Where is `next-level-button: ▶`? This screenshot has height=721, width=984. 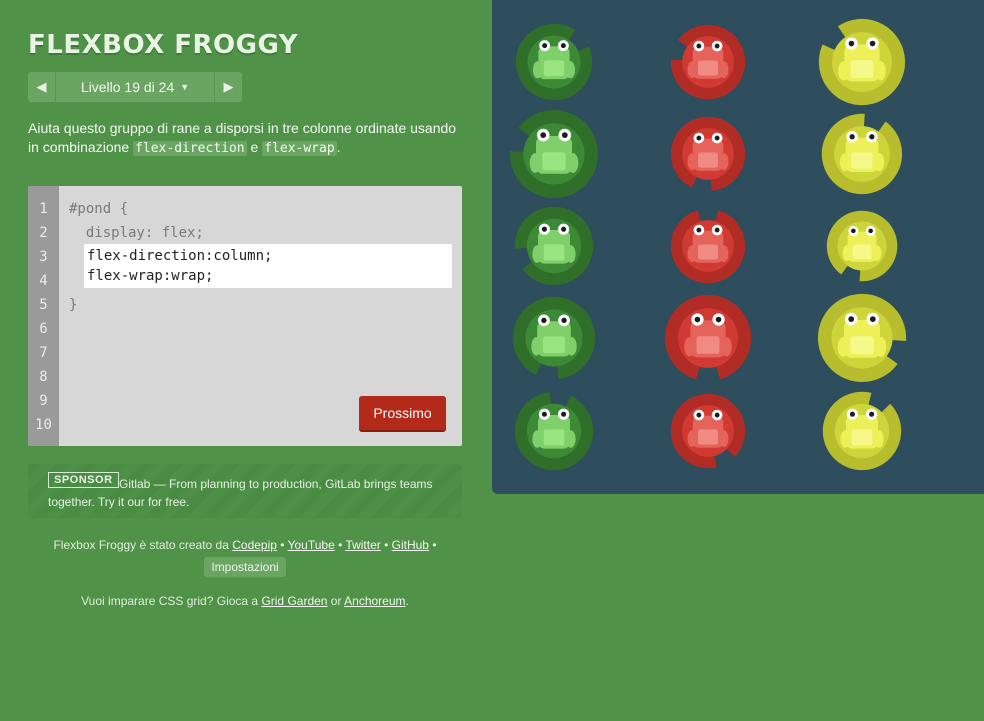
next-level-button: ▶ is located at coordinates (228, 87).